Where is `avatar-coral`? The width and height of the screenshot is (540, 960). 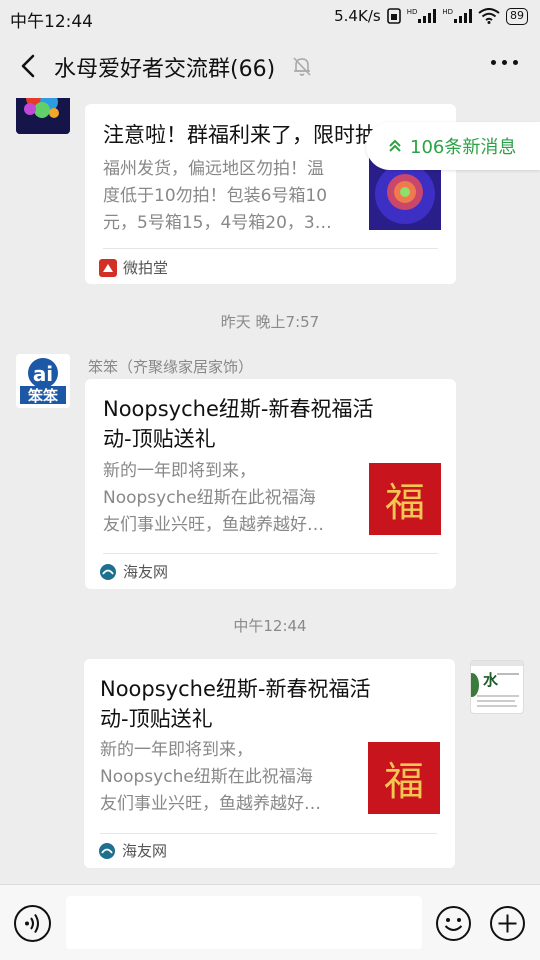 avatar-coral is located at coordinates (43, 116).